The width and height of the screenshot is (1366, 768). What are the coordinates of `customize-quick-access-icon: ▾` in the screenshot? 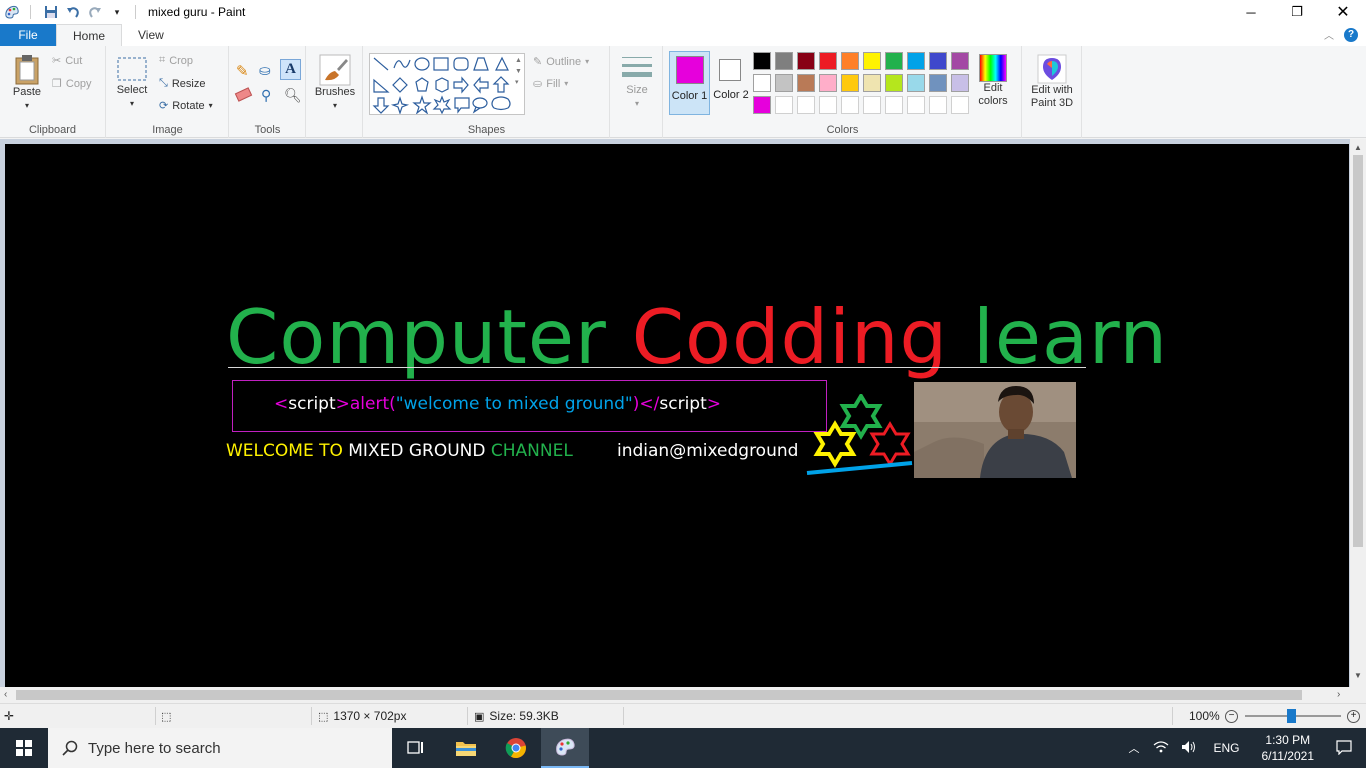 It's located at (117, 12).